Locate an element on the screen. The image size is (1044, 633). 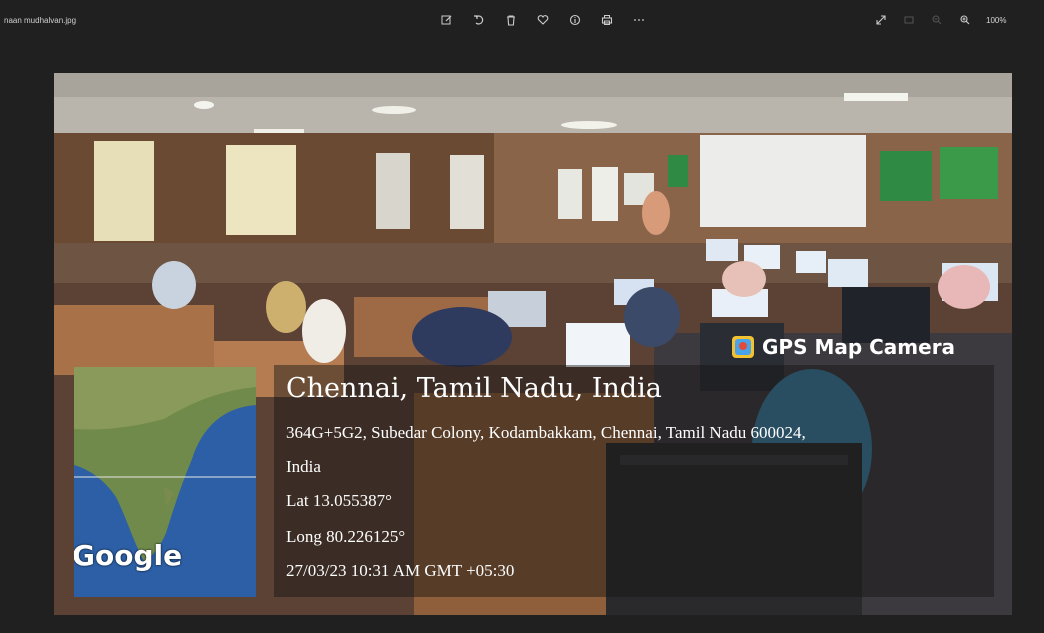
zoom-out-icon is located at coordinates (937, 20).